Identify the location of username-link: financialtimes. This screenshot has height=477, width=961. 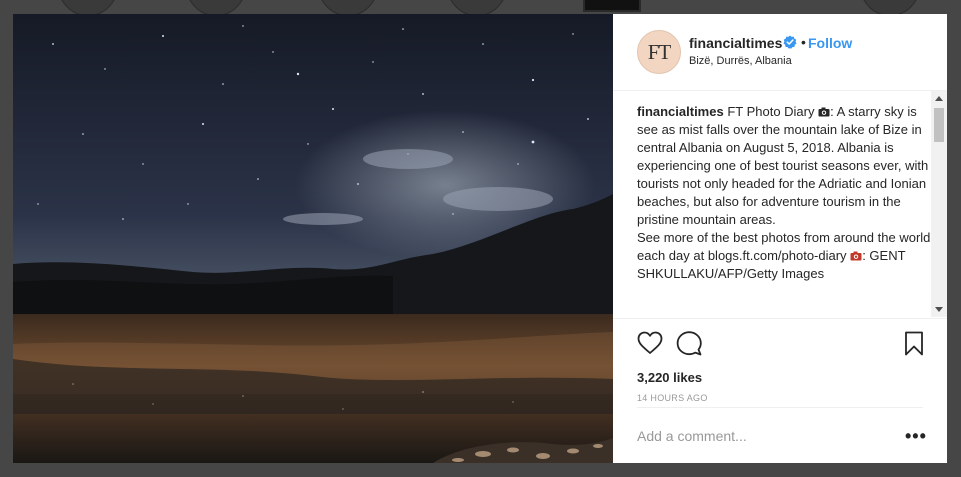
(735, 43).